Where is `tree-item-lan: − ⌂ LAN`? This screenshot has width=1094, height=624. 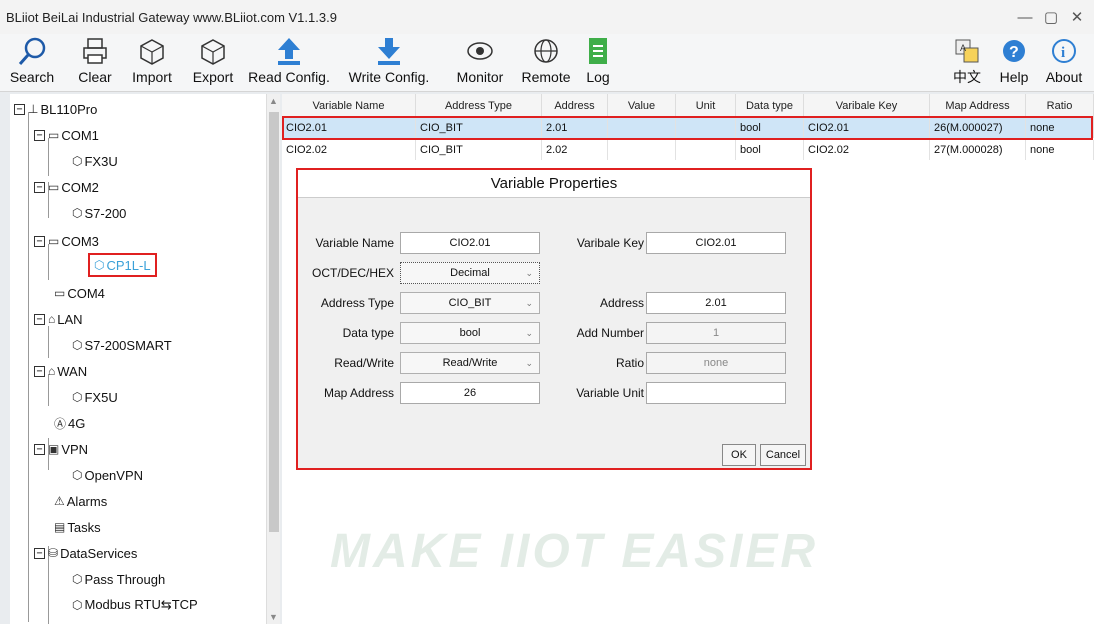
tree-item-lan: − ⌂ LAN is located at coordinates (58, 319).